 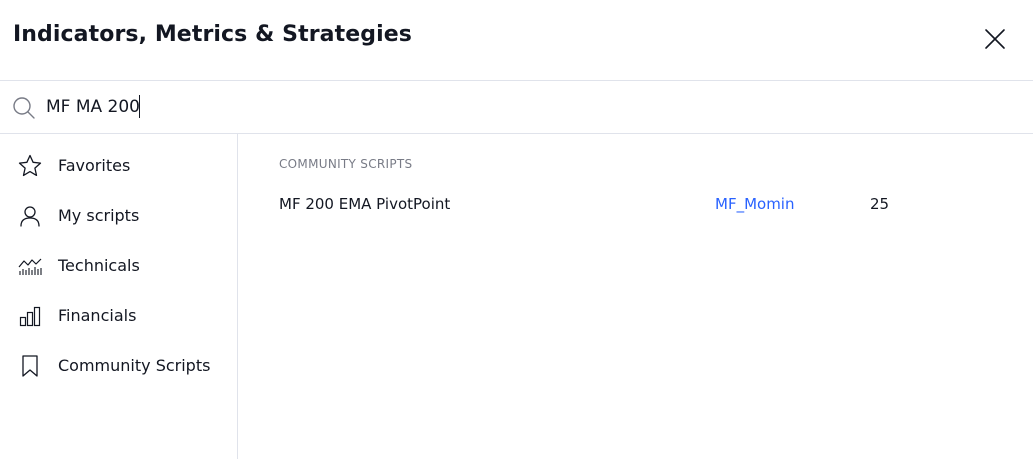 I want to click on sidebar-item-label: Community Scripts, so click(x=134, y=365).